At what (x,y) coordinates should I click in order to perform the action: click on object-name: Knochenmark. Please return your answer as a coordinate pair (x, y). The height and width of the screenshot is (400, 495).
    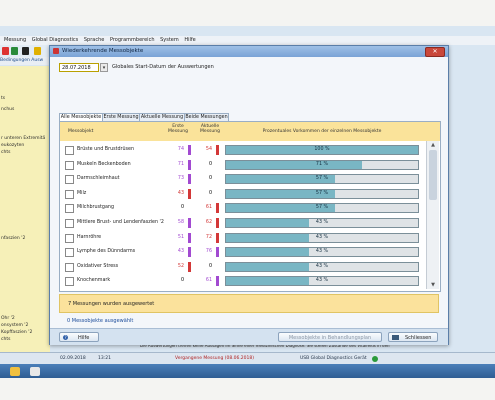
    Looking at the image, I should click on (94, 281).